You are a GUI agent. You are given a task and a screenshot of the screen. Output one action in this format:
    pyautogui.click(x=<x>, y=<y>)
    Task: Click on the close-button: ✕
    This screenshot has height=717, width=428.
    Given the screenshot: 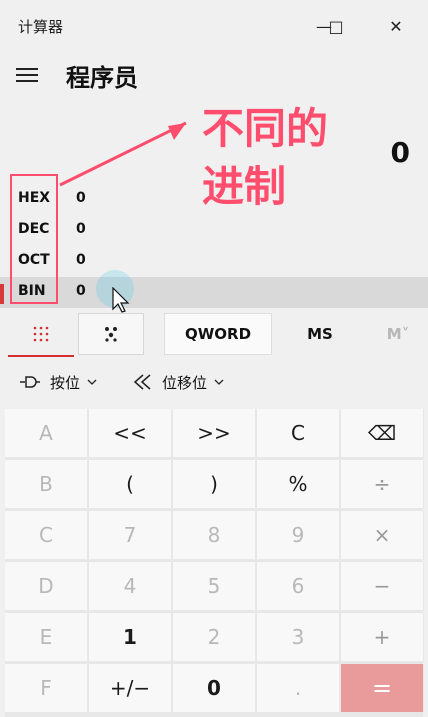 What is the action you would take?
    pyautogui.click(x=396, y=26)
    